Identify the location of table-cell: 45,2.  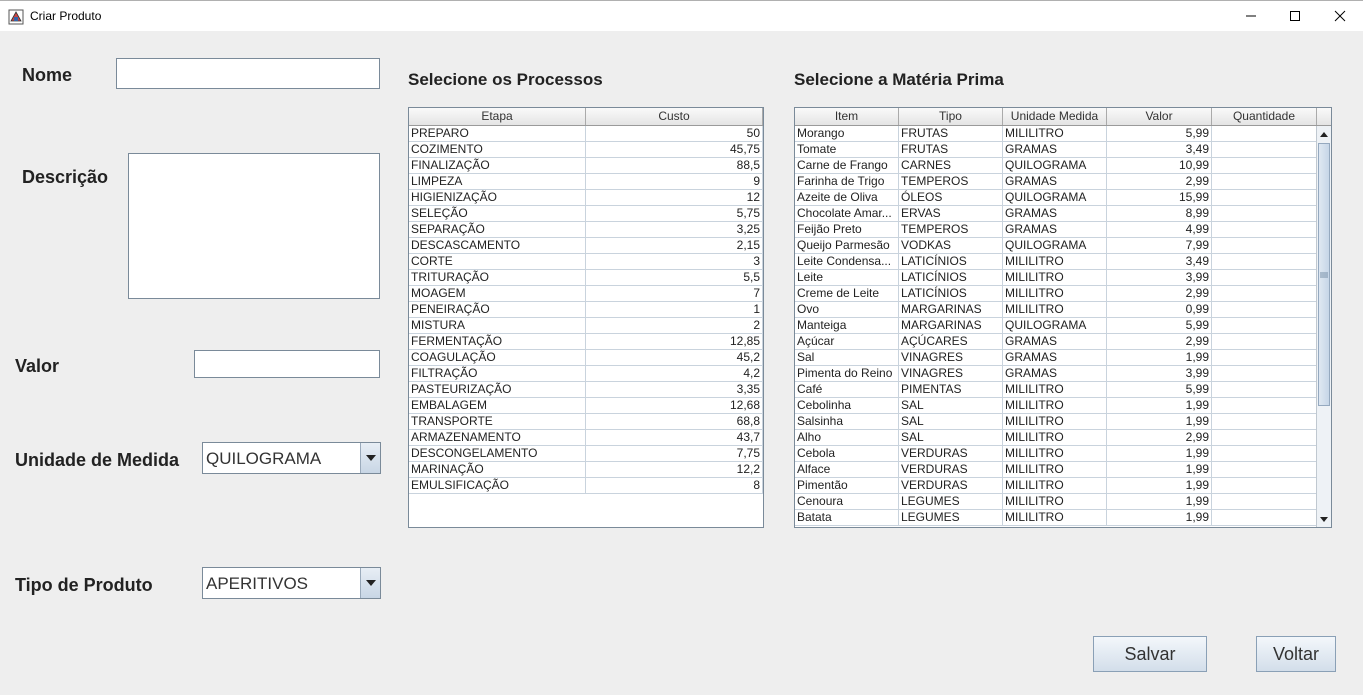
(674, 357).